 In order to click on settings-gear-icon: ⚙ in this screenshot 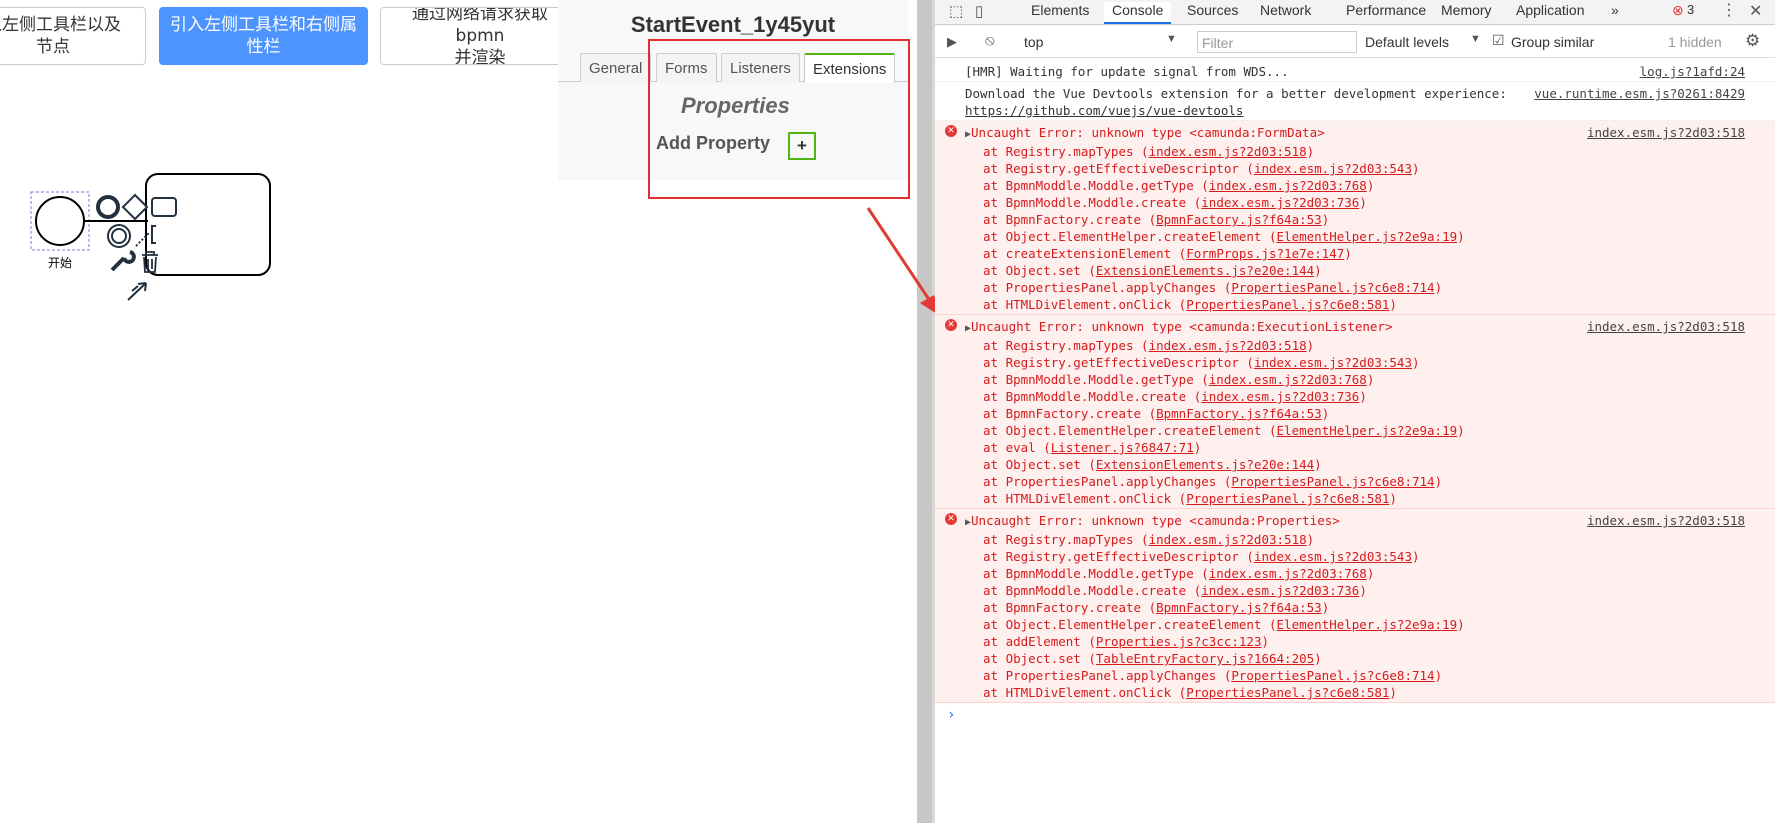, I will do `click(1752, 41)`.